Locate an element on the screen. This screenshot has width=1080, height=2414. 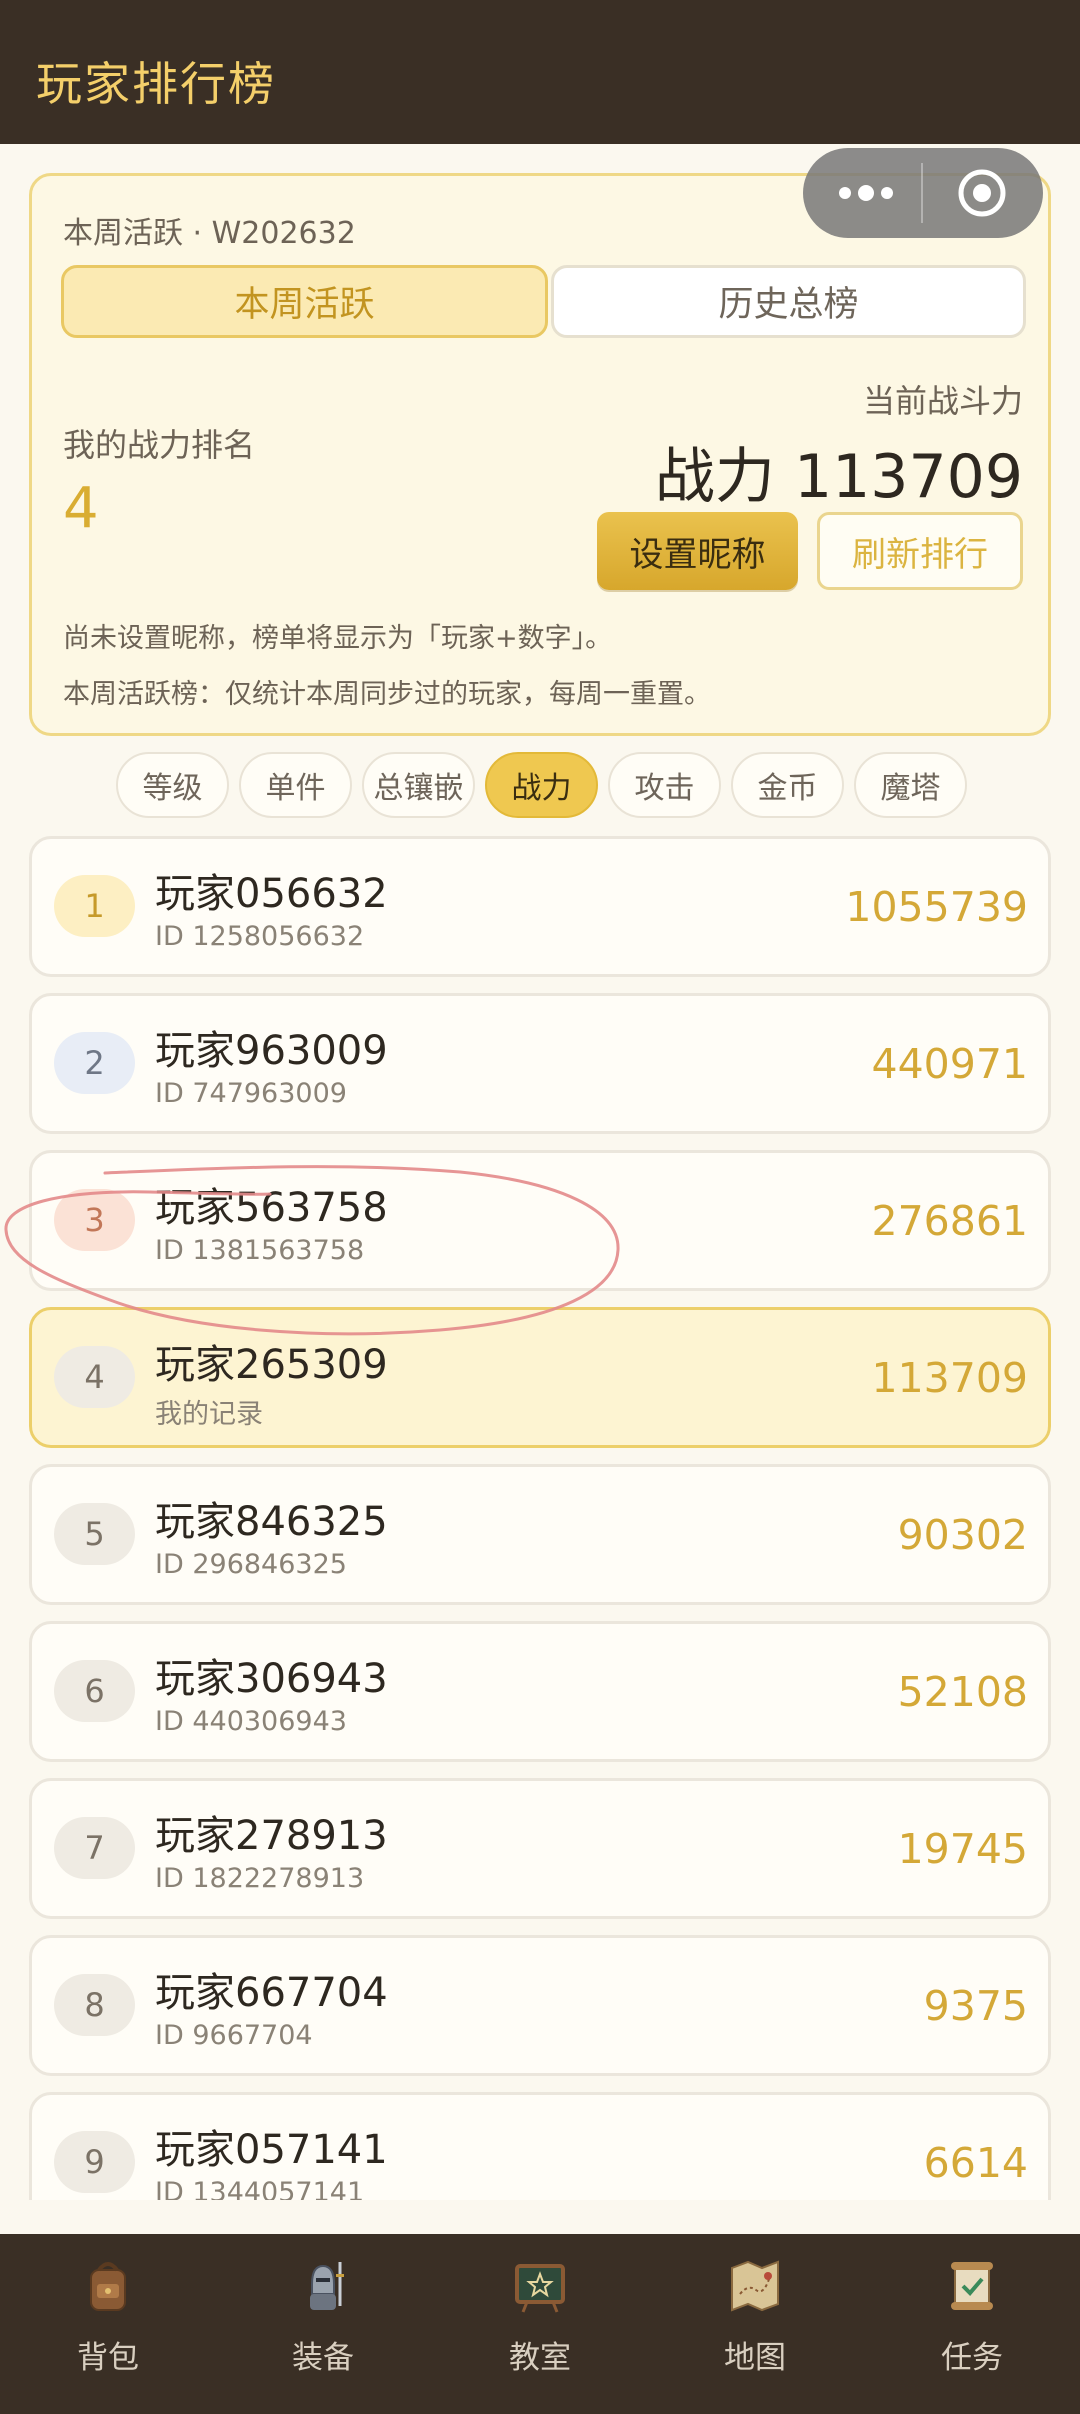
nav-label: 地图 is located at coordinates (755, 2358).